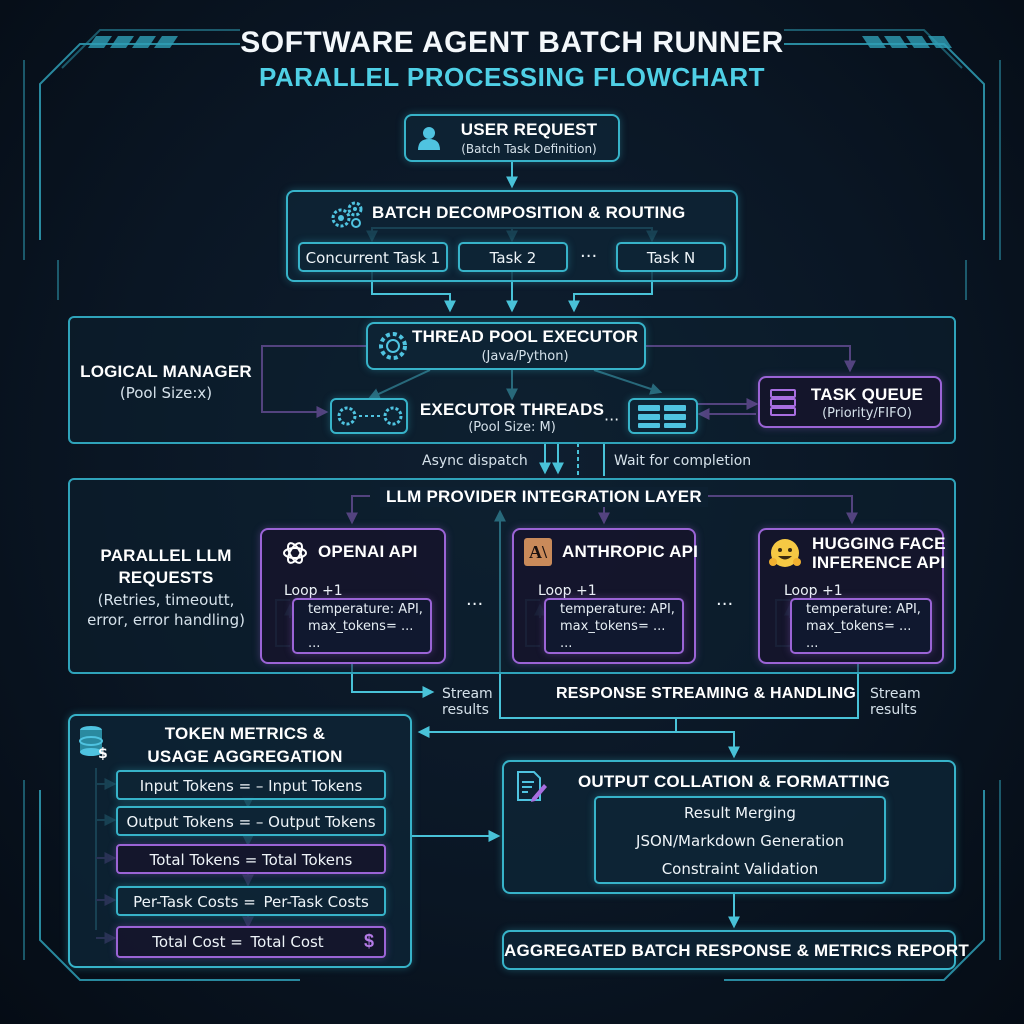 The image size is (1024, 1024). Describe the element at coordinates (166, 566) in the screenshot. I see `parallel-llm-title: PARALLEL LLM REQUESTS` at that location.